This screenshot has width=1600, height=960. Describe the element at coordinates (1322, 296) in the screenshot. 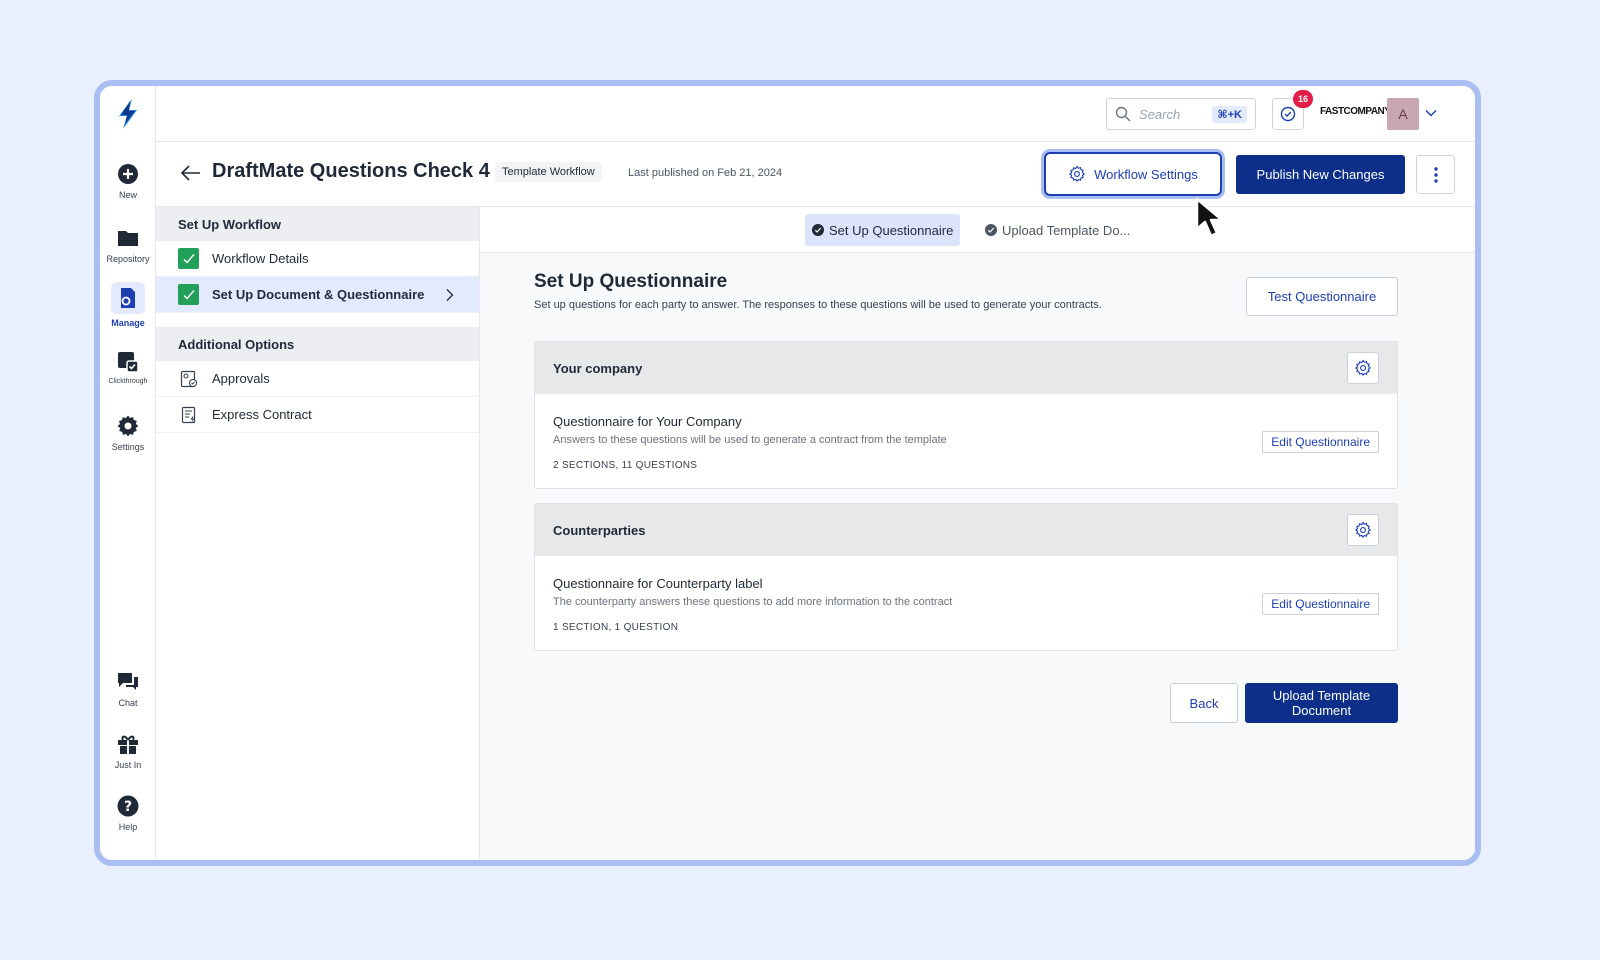

I see `test-questionnaire-button: Test Questionnaire` at that location.